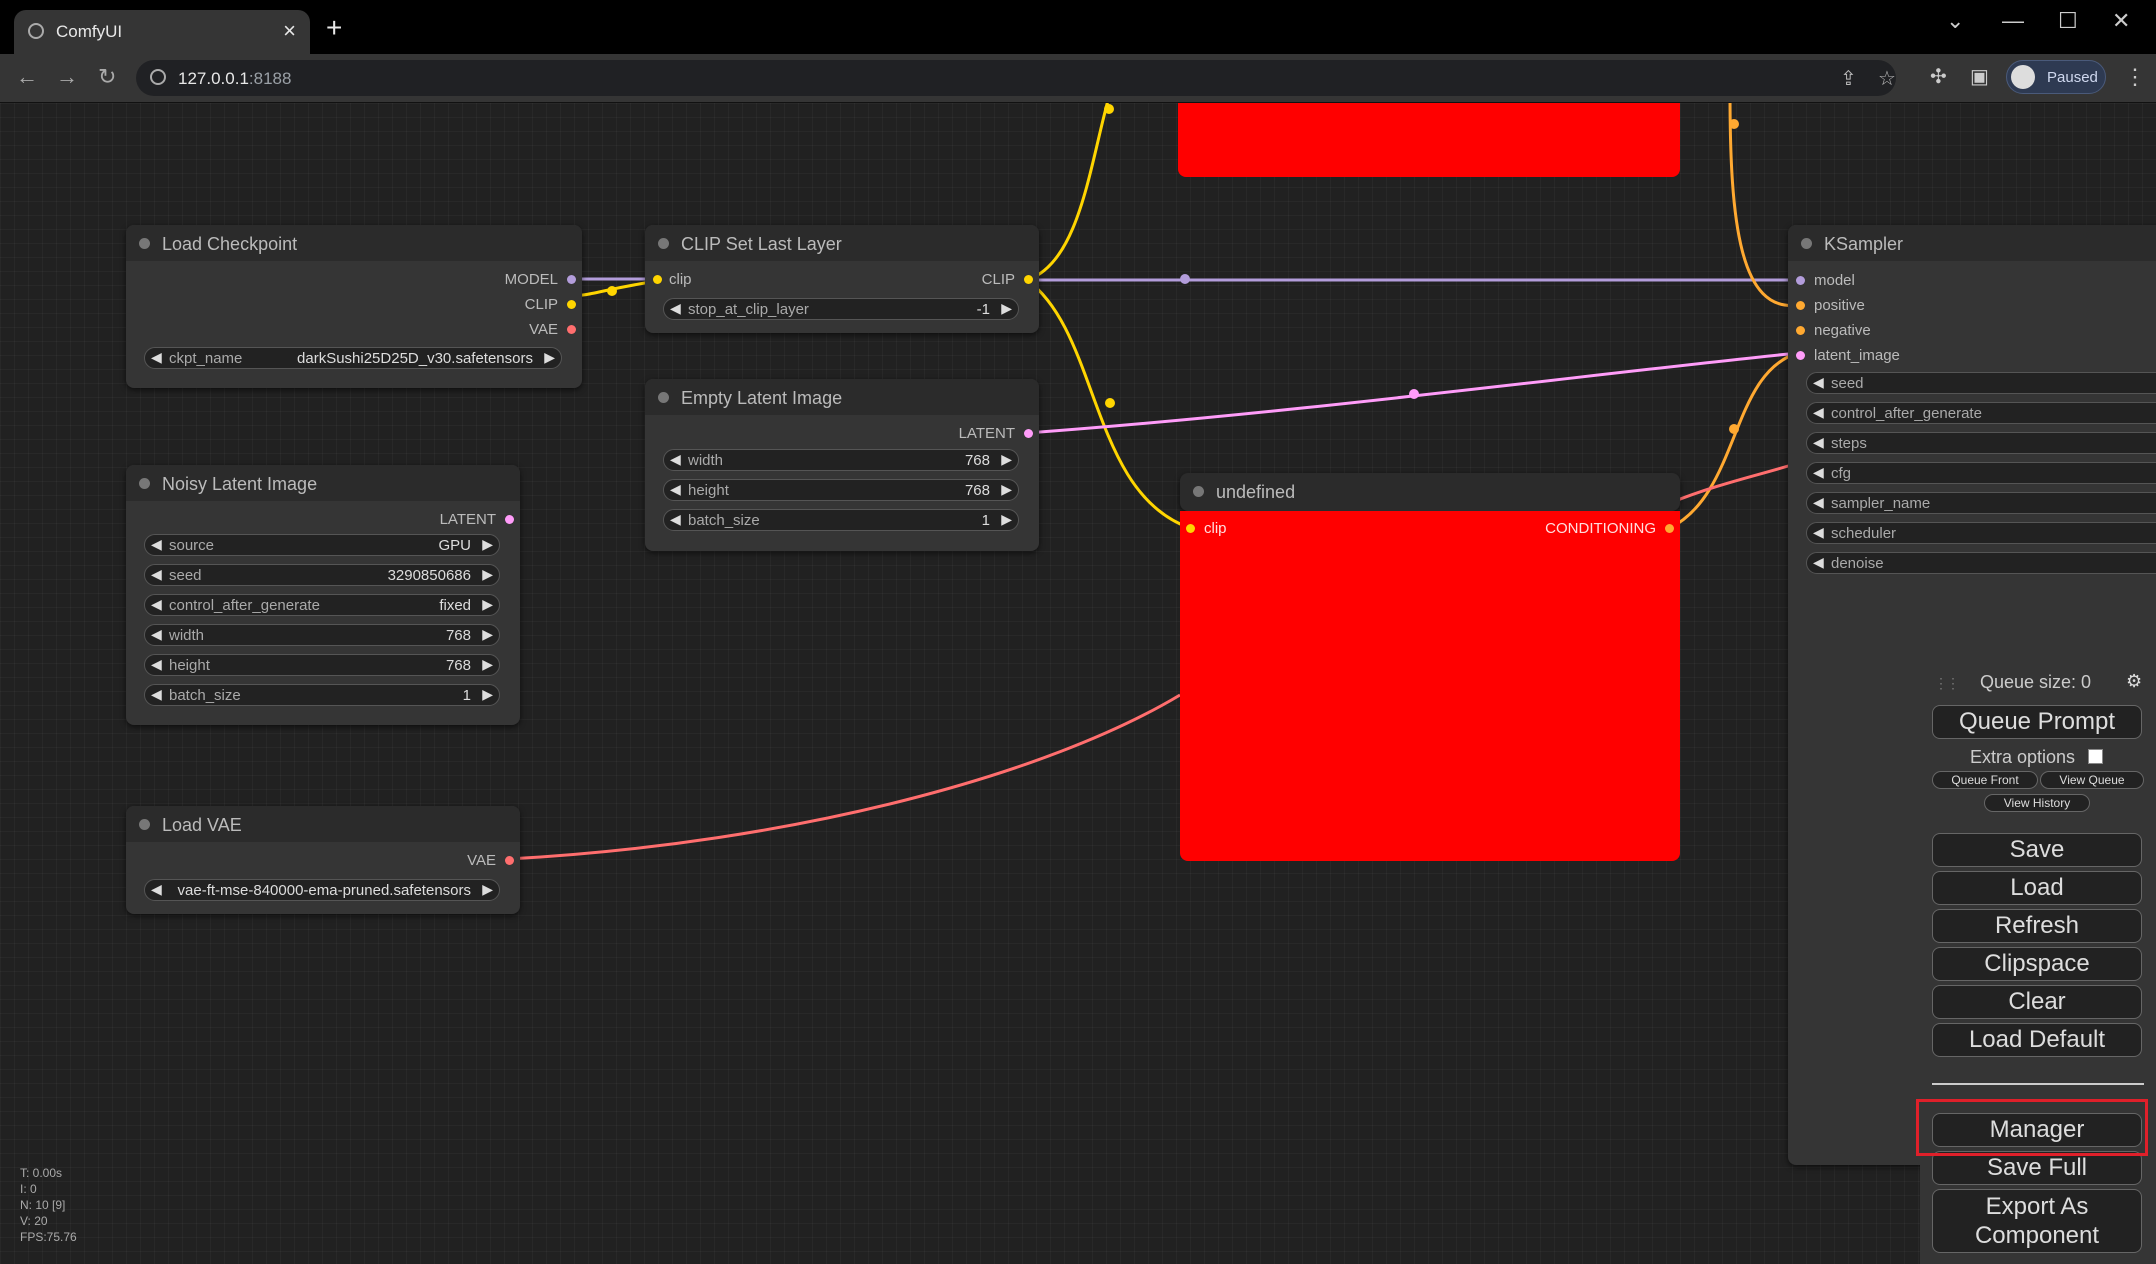  Describe the element at coordinates (1979, 76) in the screenshot. I see `side-panel-icon: ▣` at that location.